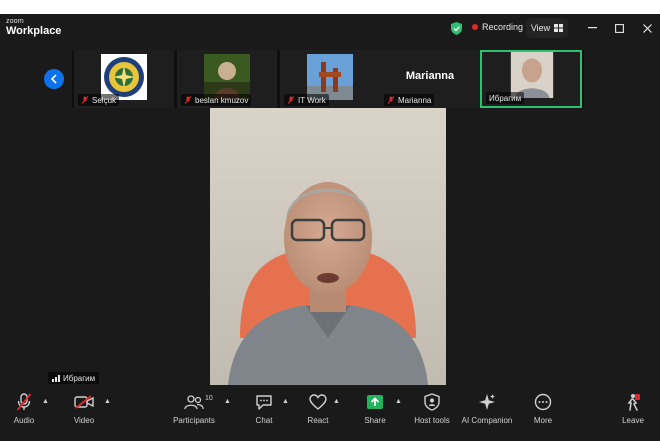 The width and height of the screenshot is (660, 441). I want to click on recording-indicator: Recording, so click(497, 27).